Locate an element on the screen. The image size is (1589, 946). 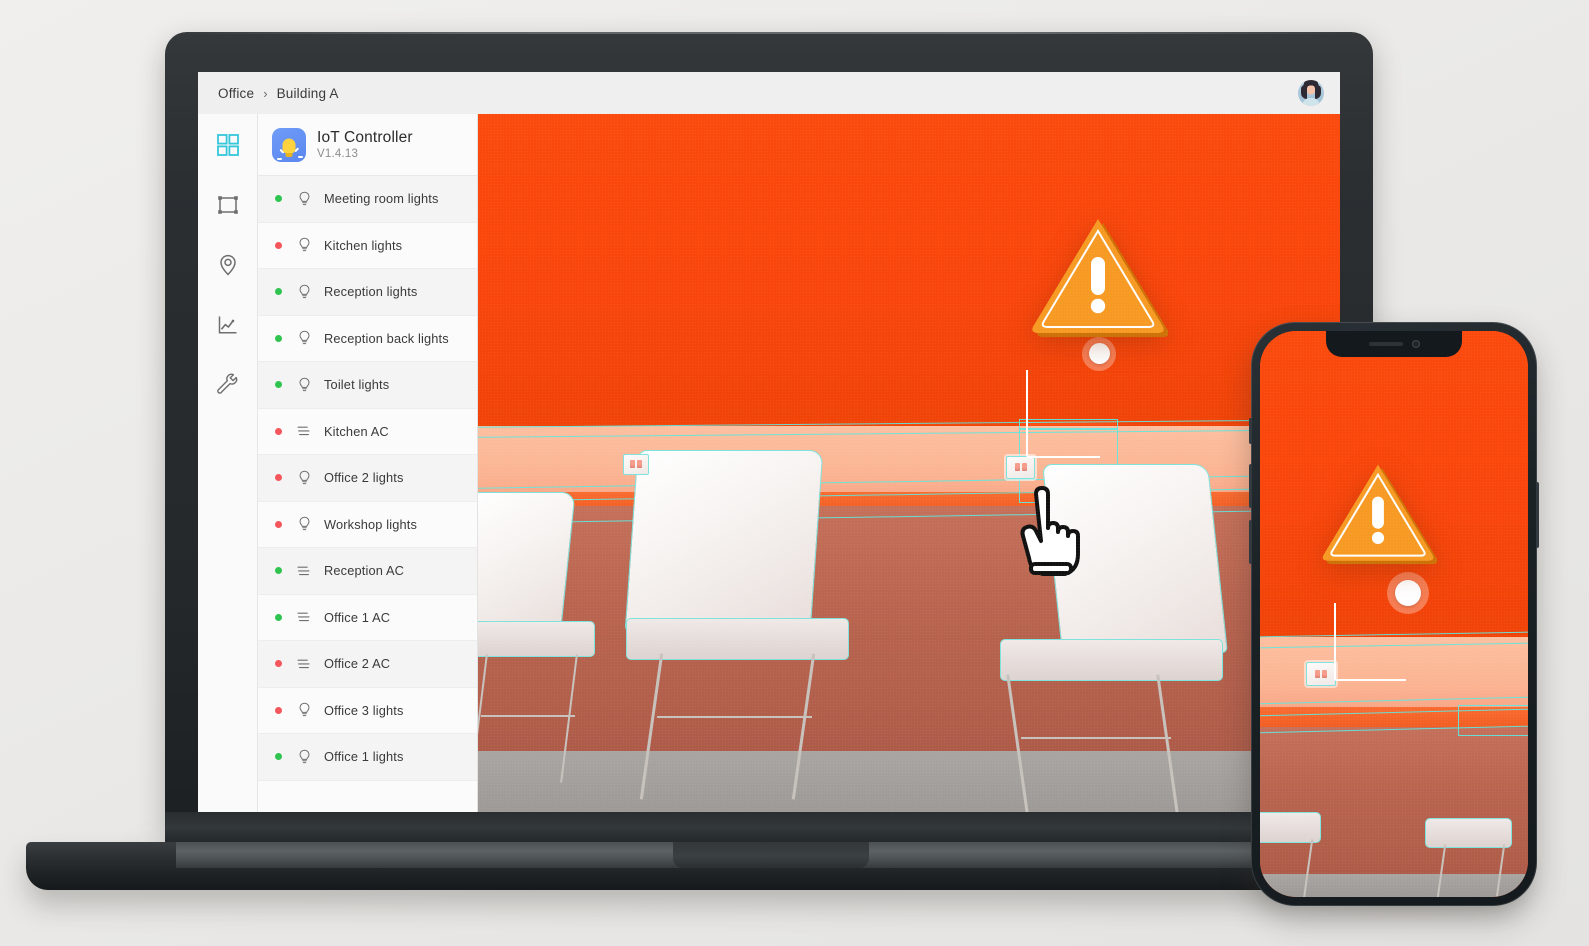
list-item: Office 2 AC is located at coordinates (367, 664).